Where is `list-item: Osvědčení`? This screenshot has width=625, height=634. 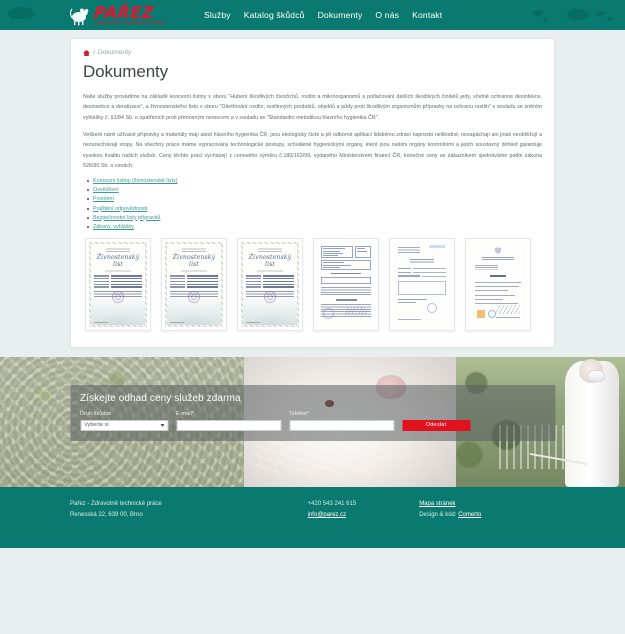 list-item: Osvědčení is located at coordinates (314, 190).